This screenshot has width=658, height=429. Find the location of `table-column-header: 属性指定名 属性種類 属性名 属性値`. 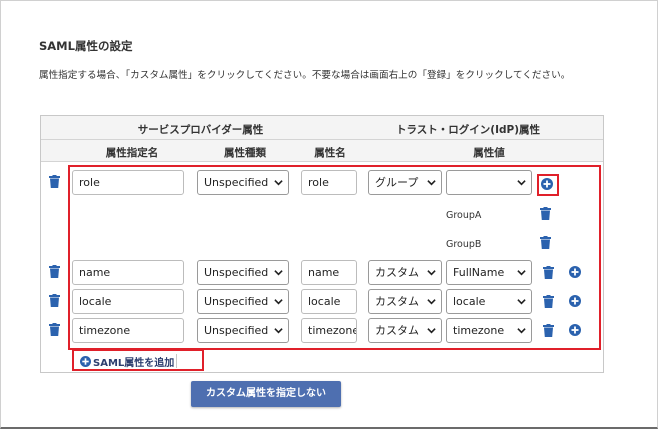

table-column-header: 属性指定名 属性種類 属性名 属性値 is located at coordinates (322, 151).